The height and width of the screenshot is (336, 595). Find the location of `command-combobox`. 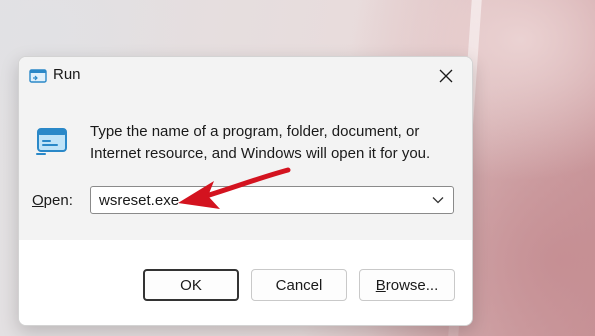

command-combobox is located at coordinates (272, 200).